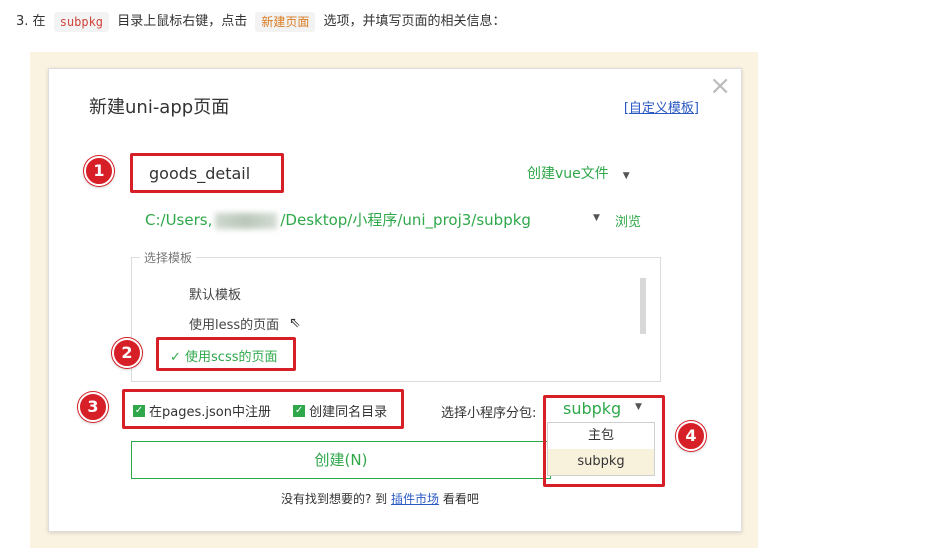  What do you see at coordinates (215, 293) in the screenshot?
I see `template-item-default: 默认模板` at bounding box center [215, 293].